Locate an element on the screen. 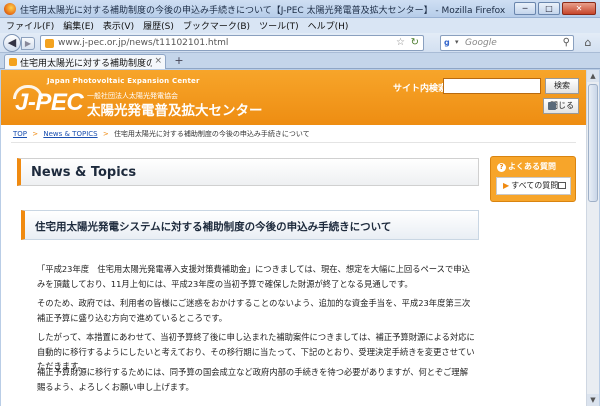  faq-all-label: すべての質問 is located at coordinates (535, 185).